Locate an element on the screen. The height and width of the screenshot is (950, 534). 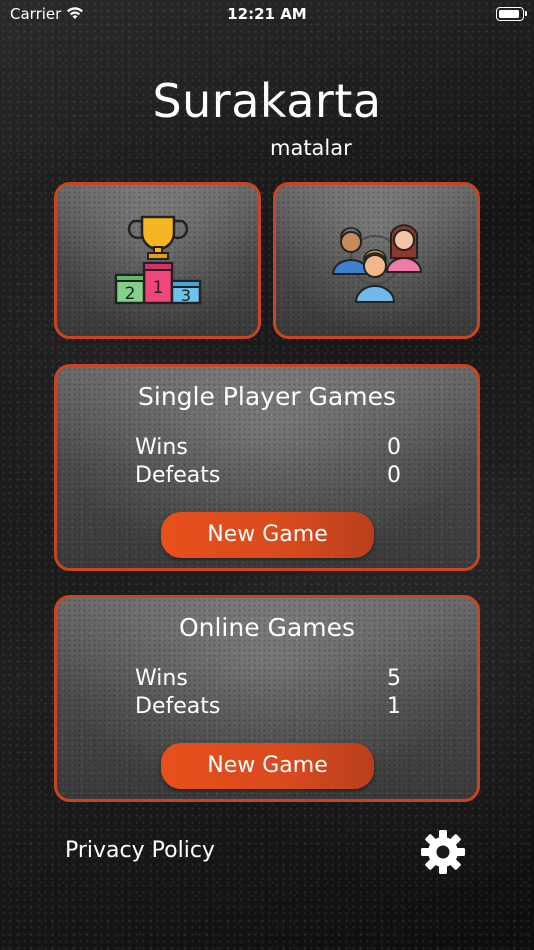
single-player-new-game-button: New Game is located at coordinates (267, 535).